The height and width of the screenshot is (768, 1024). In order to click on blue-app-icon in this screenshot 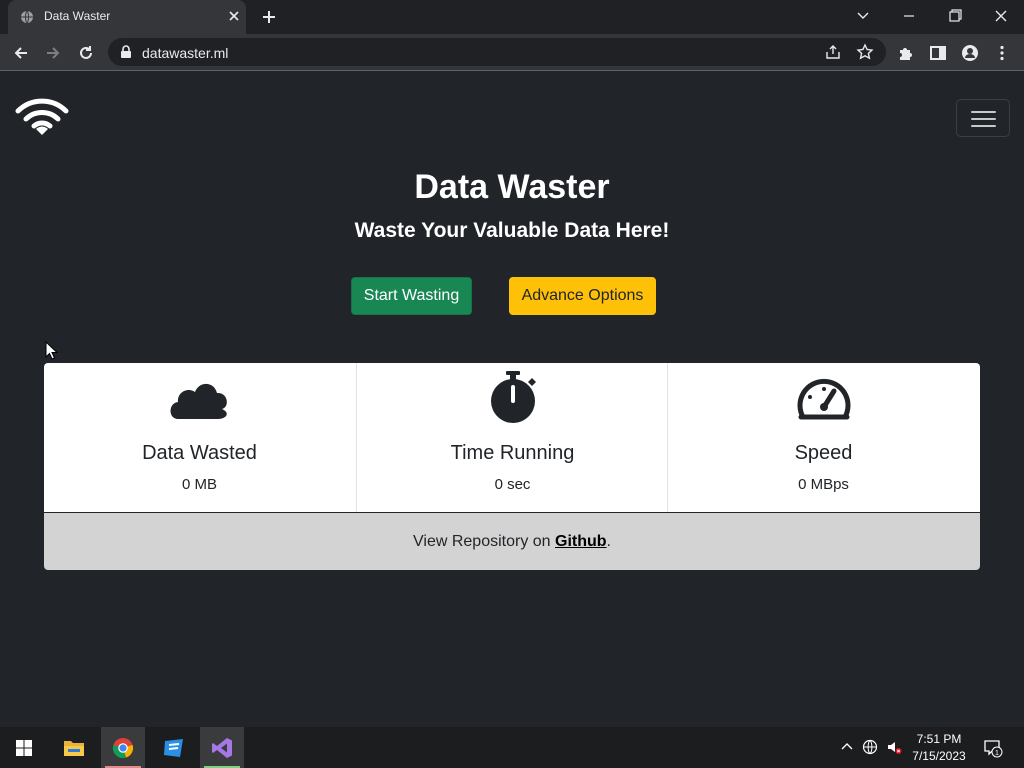, I will do `click(173, 748)`.